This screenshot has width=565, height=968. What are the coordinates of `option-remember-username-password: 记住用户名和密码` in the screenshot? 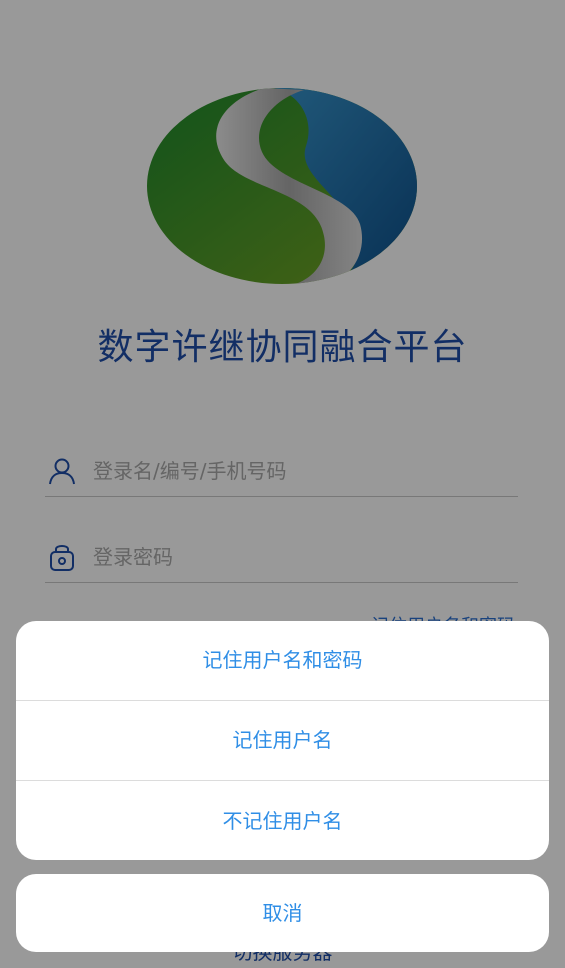 It's located at (282, 661).